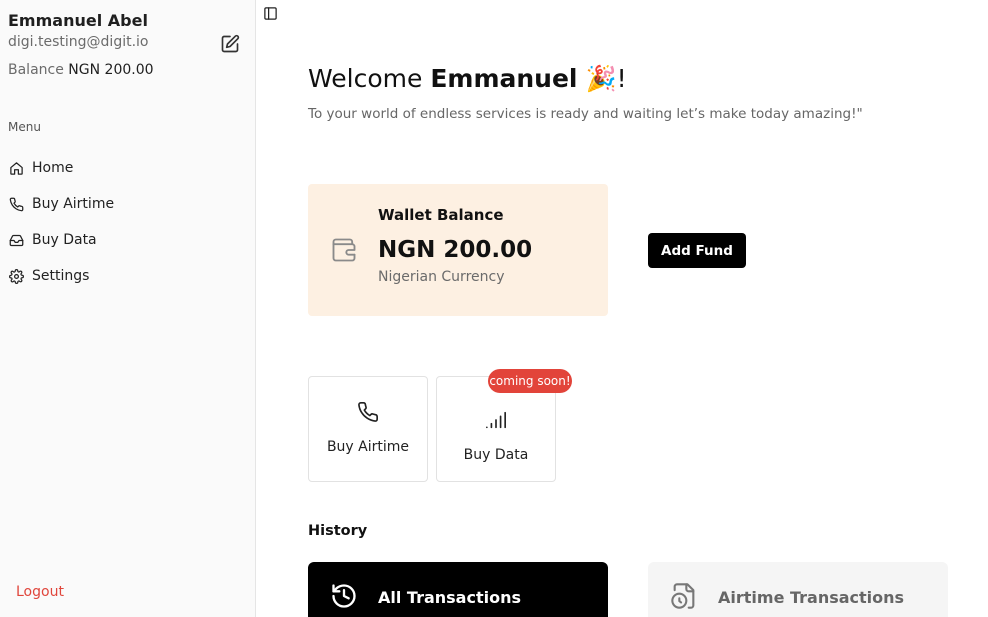 The width and height of the screenshot is (988, 617). I want to click on service-label: Buy Airtime, so click(368, 447).